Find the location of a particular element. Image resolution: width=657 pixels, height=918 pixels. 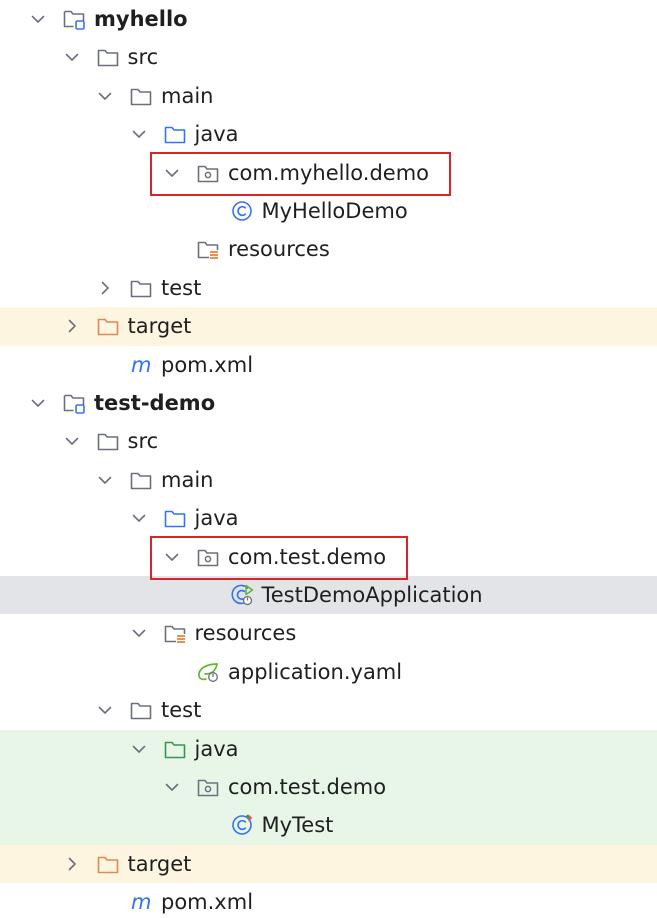

tree-node-label: TestDemoApplication is located at coordinates (372, 595).